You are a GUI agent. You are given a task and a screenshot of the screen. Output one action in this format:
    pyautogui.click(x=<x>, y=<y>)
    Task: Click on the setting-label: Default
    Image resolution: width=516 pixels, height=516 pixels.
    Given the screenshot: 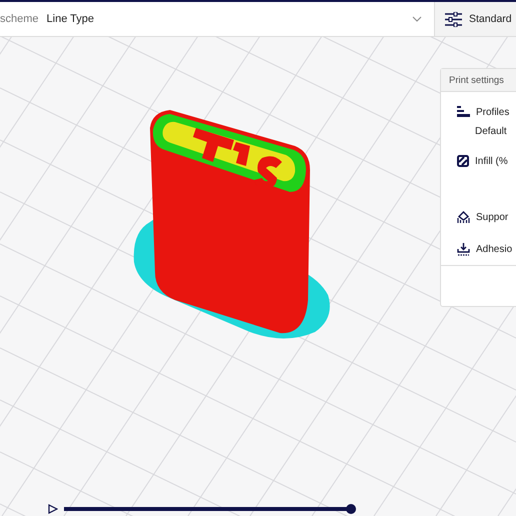 What is the action you would take?
    pyautogui.click(x=491, y=131)
    